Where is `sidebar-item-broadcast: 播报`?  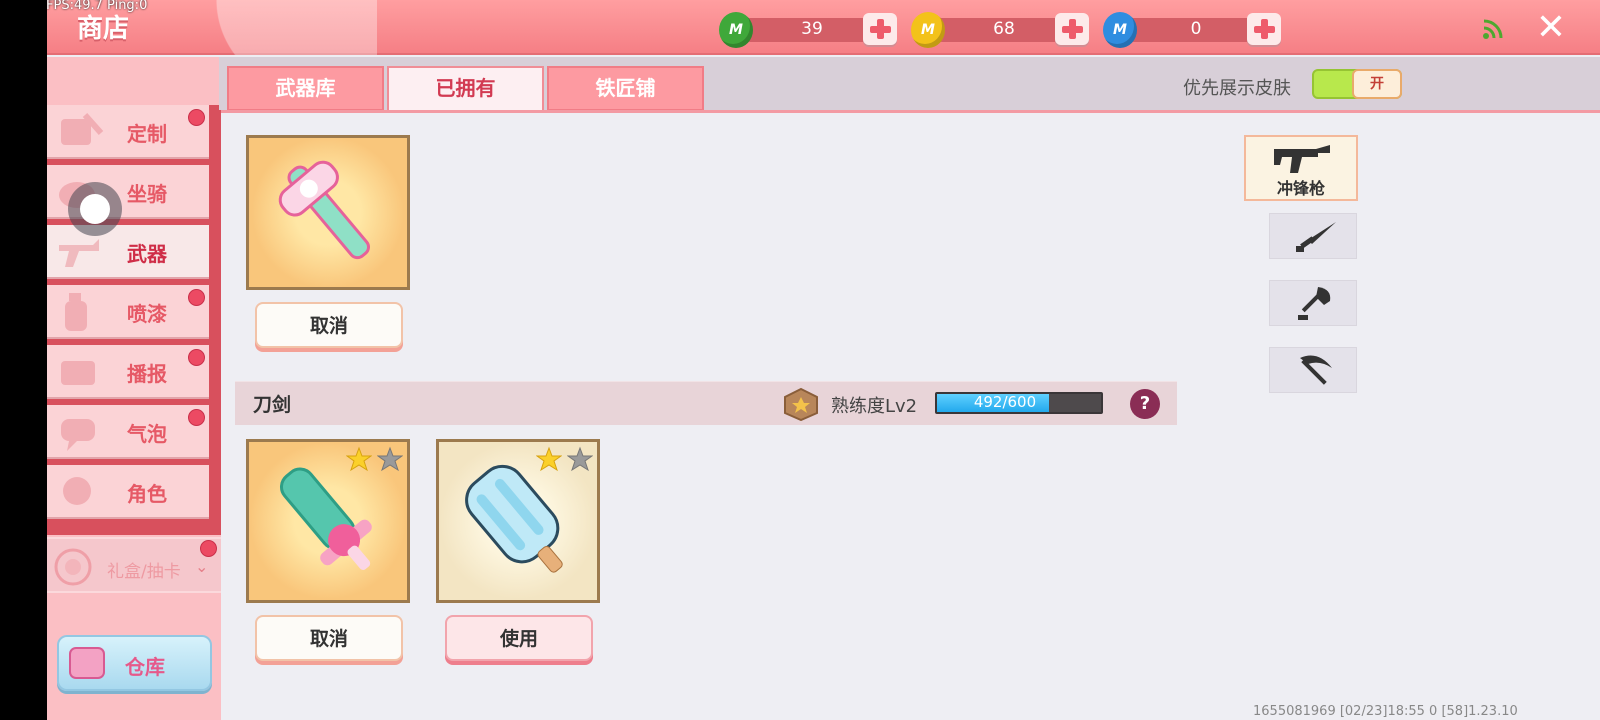 sidebar-item-broadcast: 播报 is located at coordinates (128, 372).